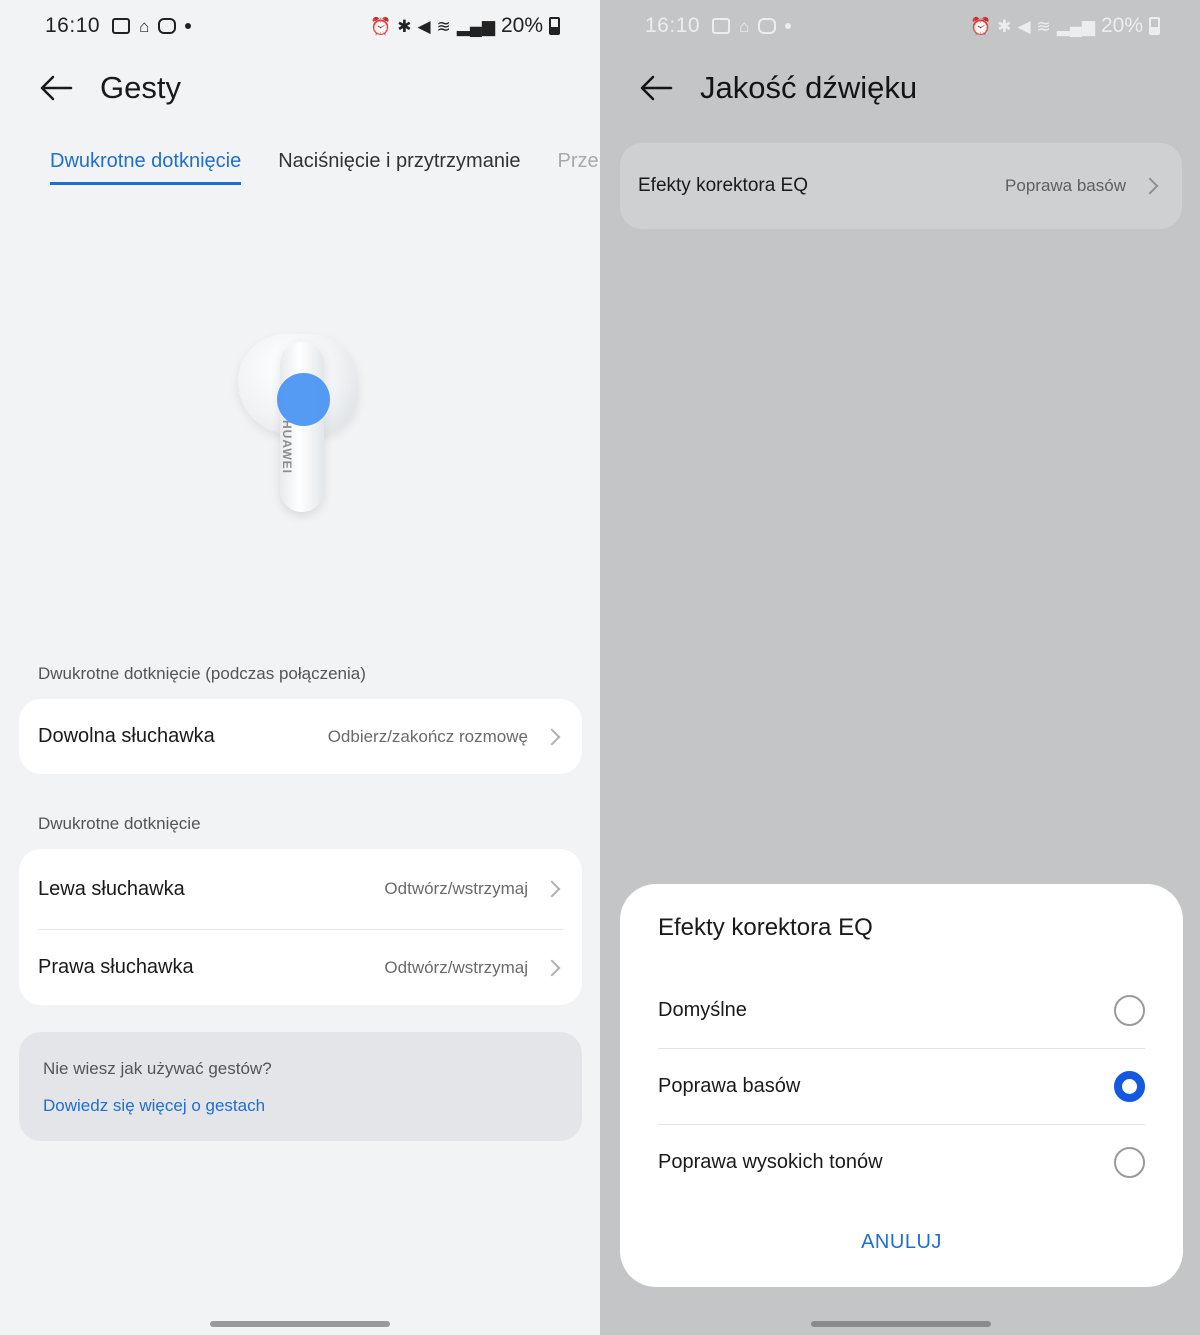 Image resolution: width=1200 pixels, height=1335 pixels. Describe the element at coordinates (901, 1242) in the screenshot. I see `cancel-button: ANULUJ` at that location.